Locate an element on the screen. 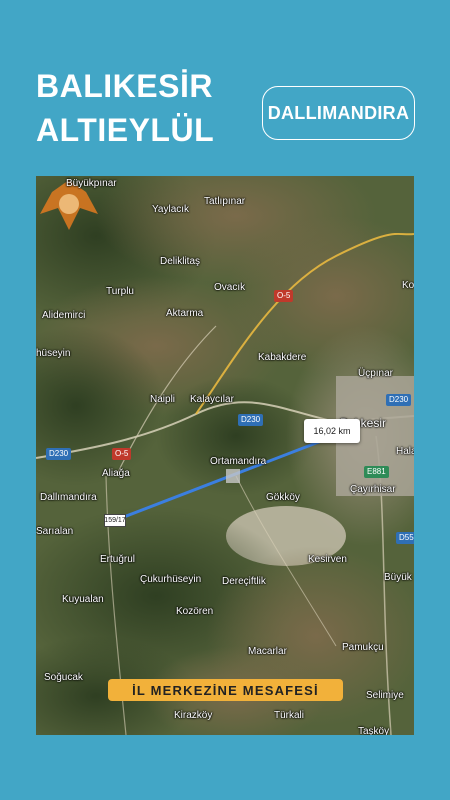 The image size is (450, 800). place-label: Pamukçu is located at coordinates (363, 647).